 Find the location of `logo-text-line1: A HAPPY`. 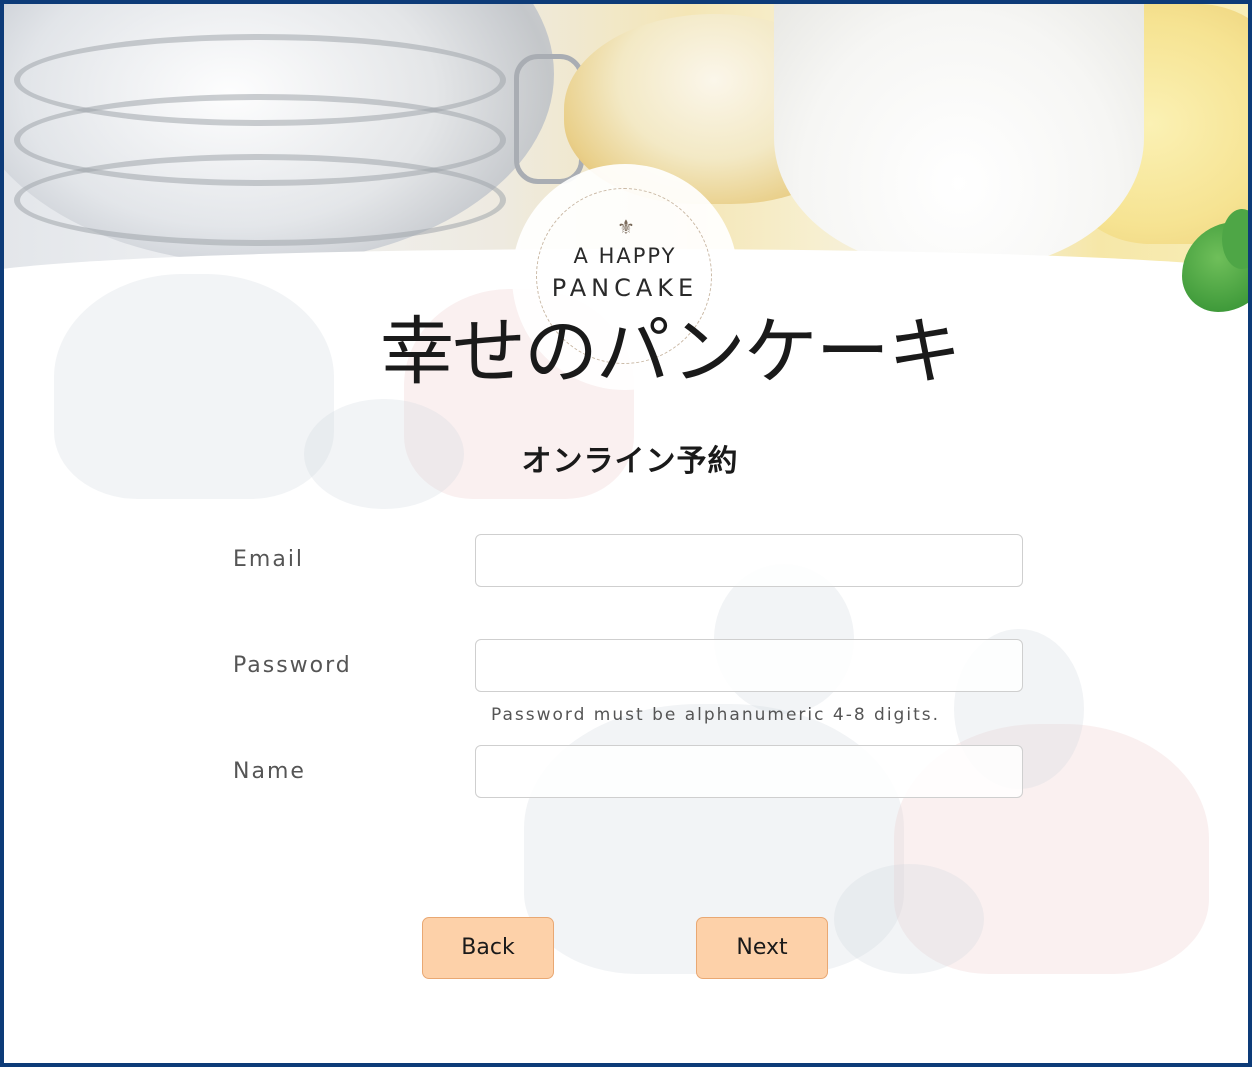

logo-text-line1: A HAPPY is located at coordinates (625, 256).